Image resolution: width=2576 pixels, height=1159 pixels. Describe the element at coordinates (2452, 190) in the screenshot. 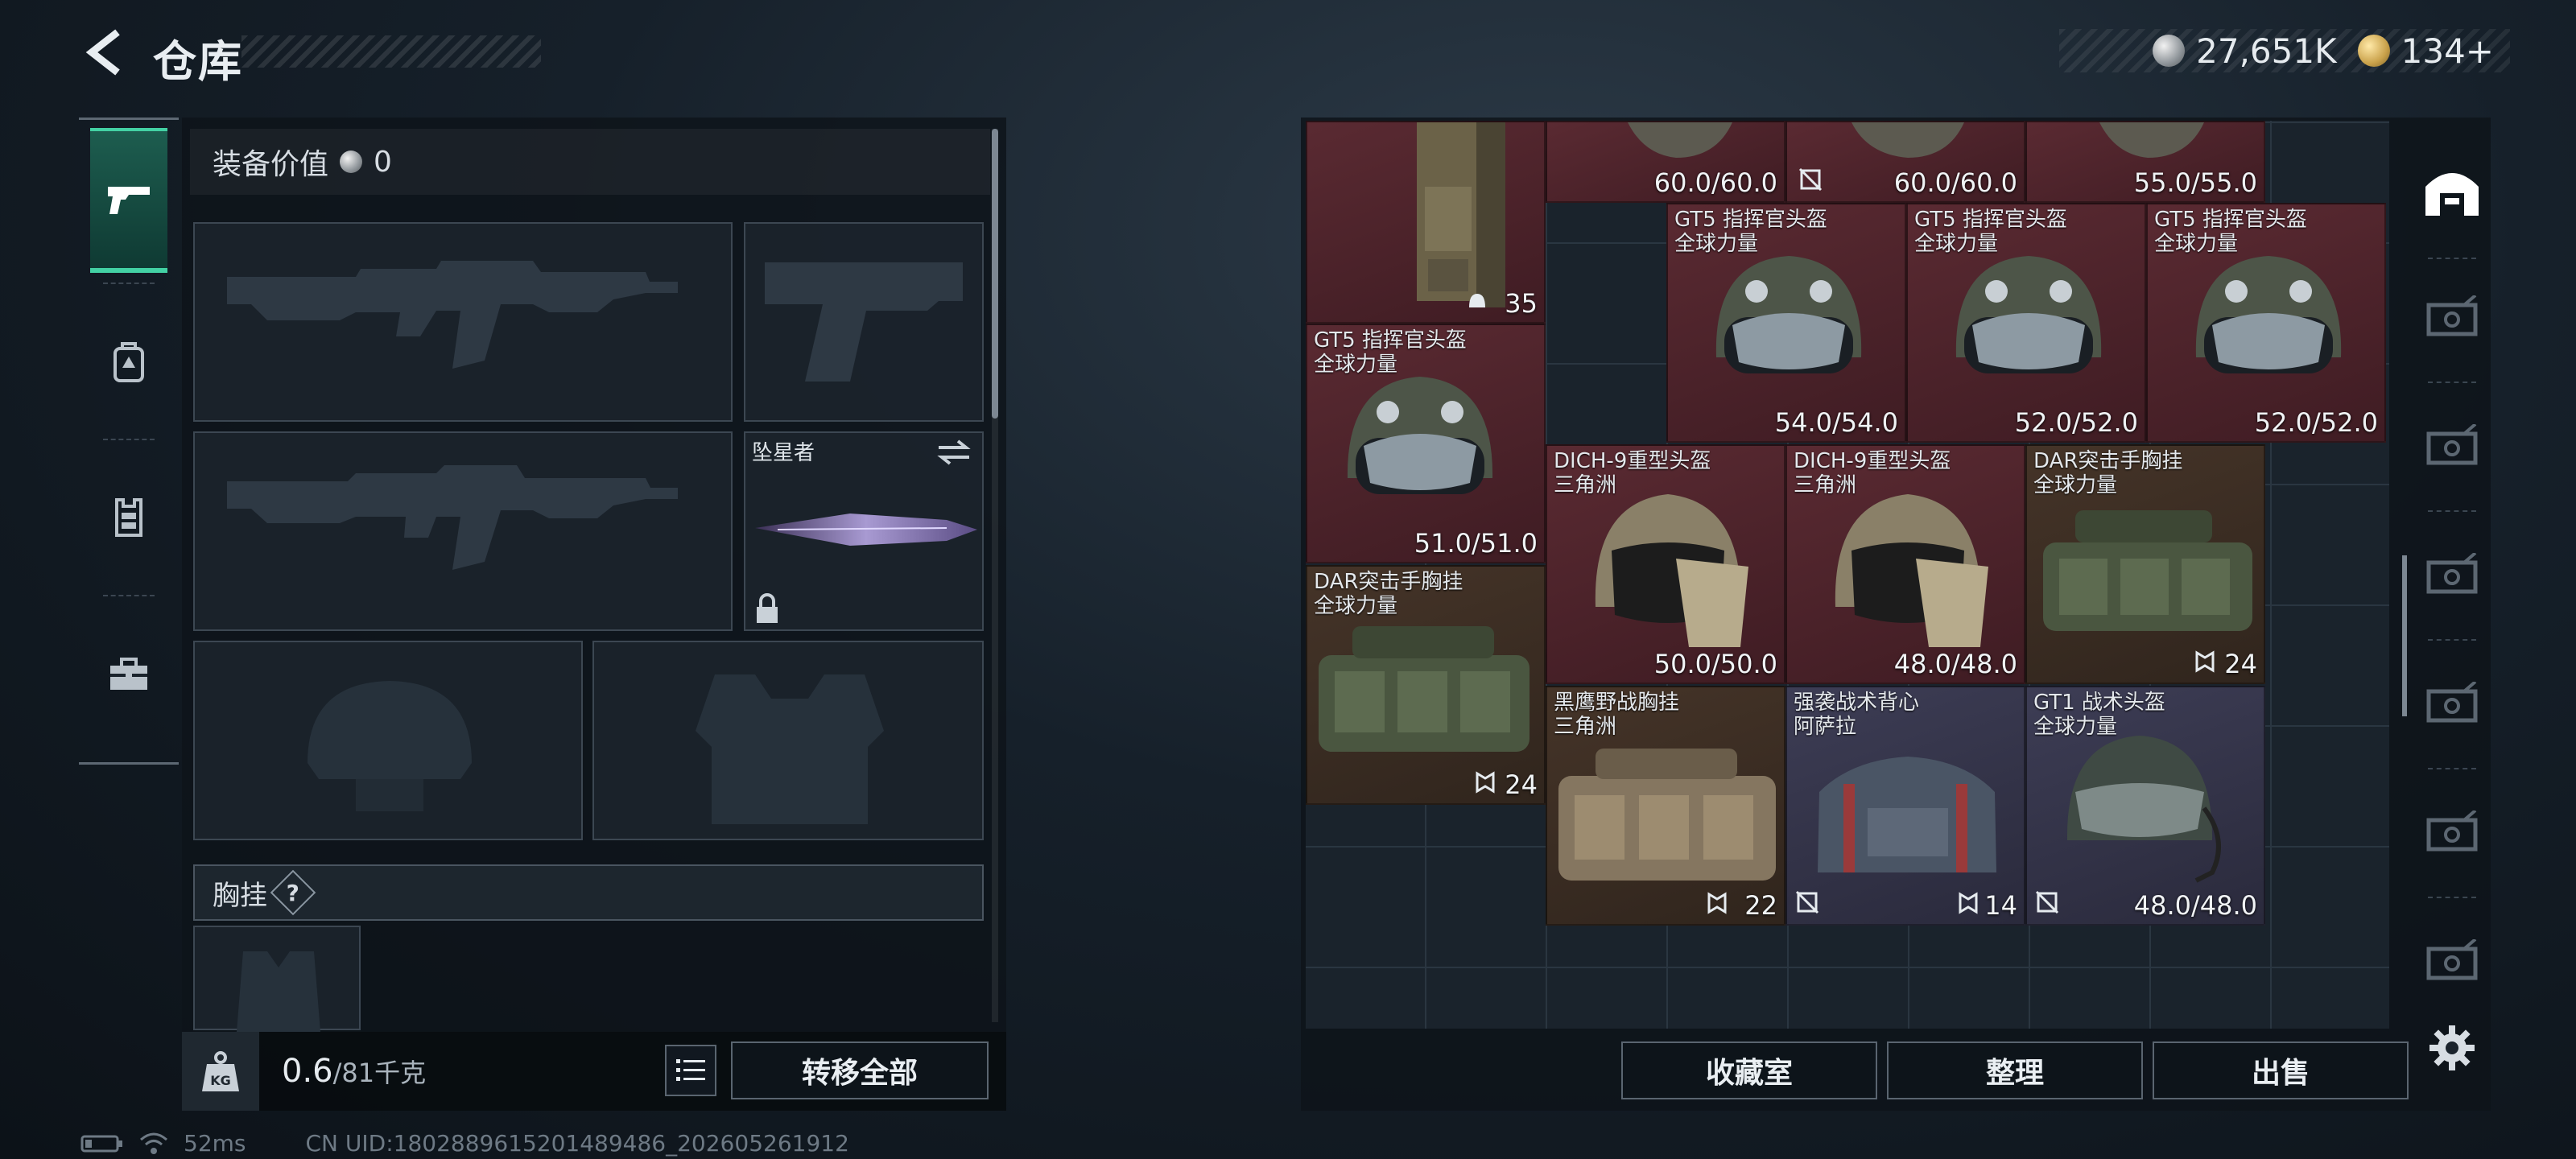

I see `rail-item-storage` at that location.